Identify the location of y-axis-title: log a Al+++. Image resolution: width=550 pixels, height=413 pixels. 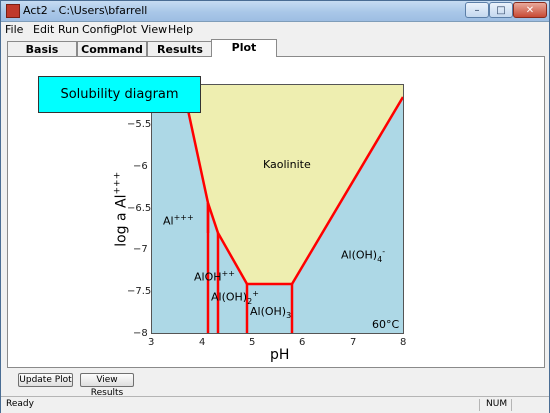
(121, 209).